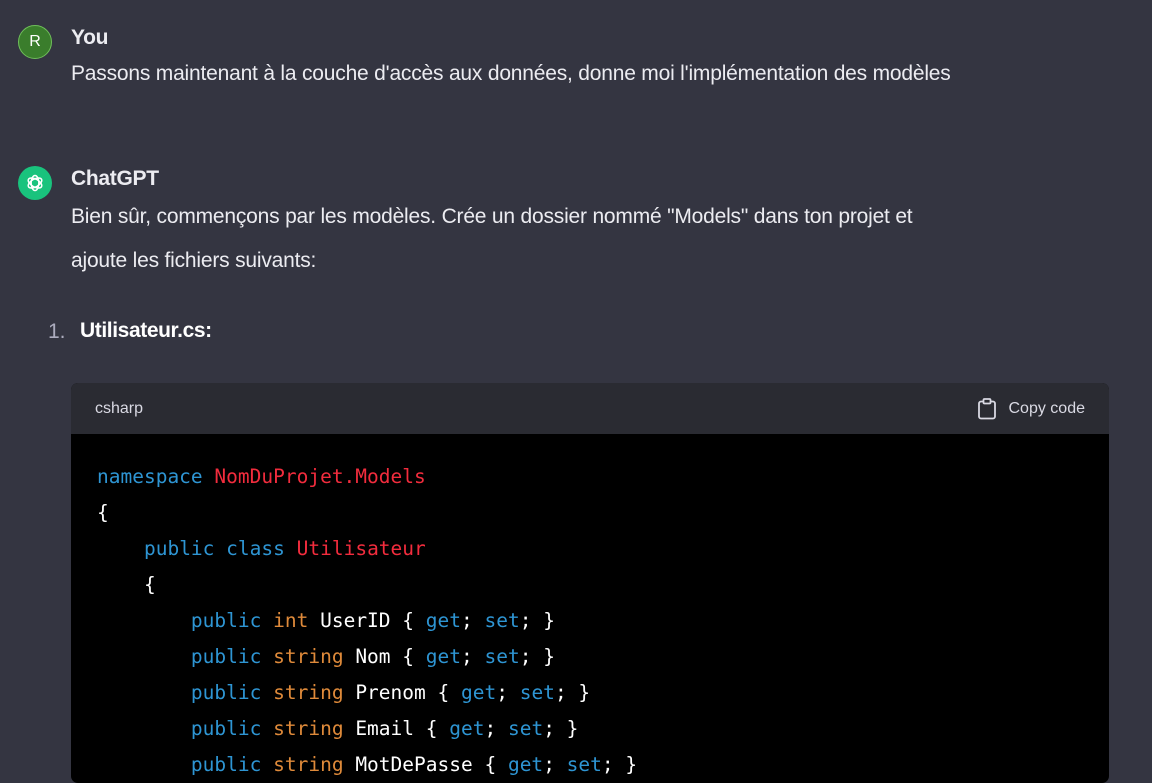 The height and width of the screenshot is (783, 1152). Describe the element at coordinates (396, 728) in the screenshot. I see `code-token: Email {` at that location.